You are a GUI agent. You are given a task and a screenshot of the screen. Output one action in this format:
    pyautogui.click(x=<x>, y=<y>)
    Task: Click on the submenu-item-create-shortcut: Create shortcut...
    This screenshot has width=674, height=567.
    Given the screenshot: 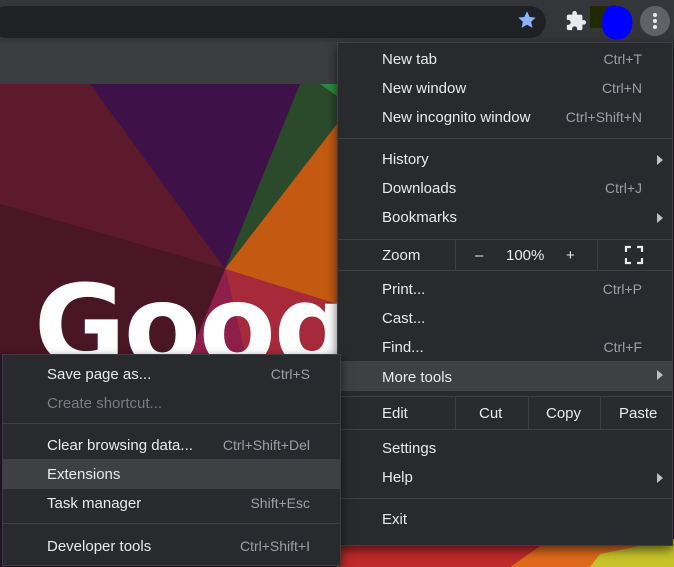 What is the action you would take?
    pyautogui.click(x=171, y=404)
    